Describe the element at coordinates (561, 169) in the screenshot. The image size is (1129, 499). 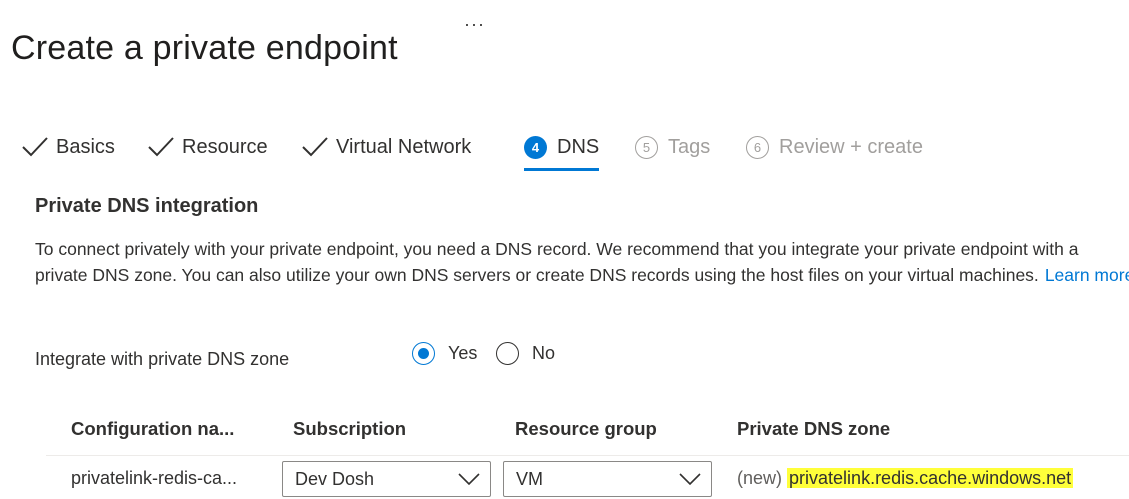
I see `active-tab-indicator` at that location.